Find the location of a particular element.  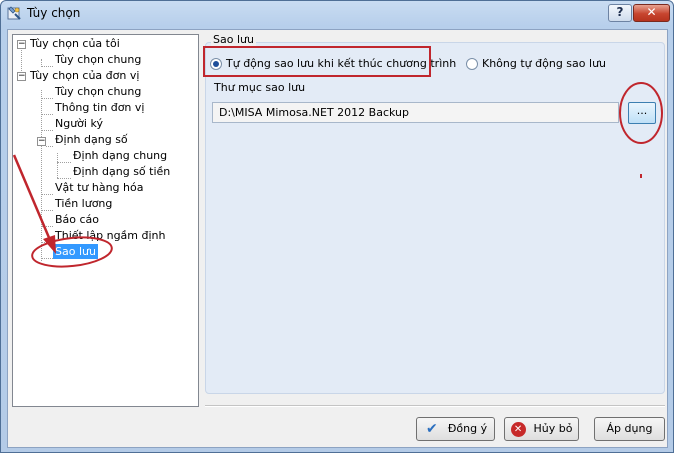

tree-item-general-format: Định dạng chung is located at coordinates (120, 155).